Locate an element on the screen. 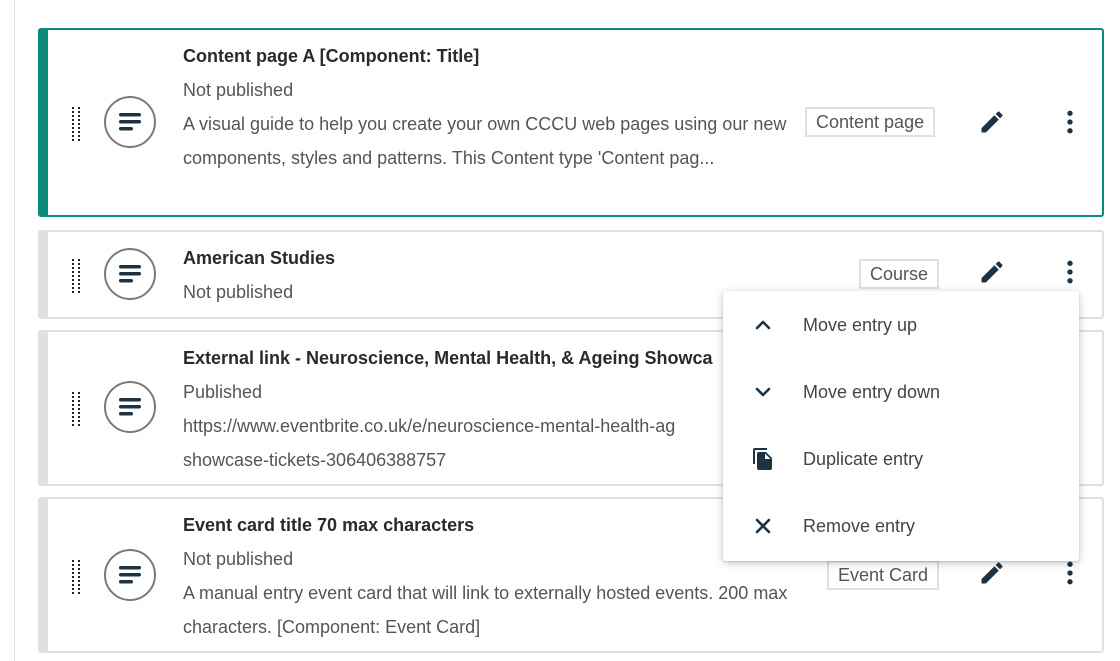 The width and height of the screenshot is (1120, 661). duplicate-entry-item: Duplicate entry is located at coordinates (901, 459).